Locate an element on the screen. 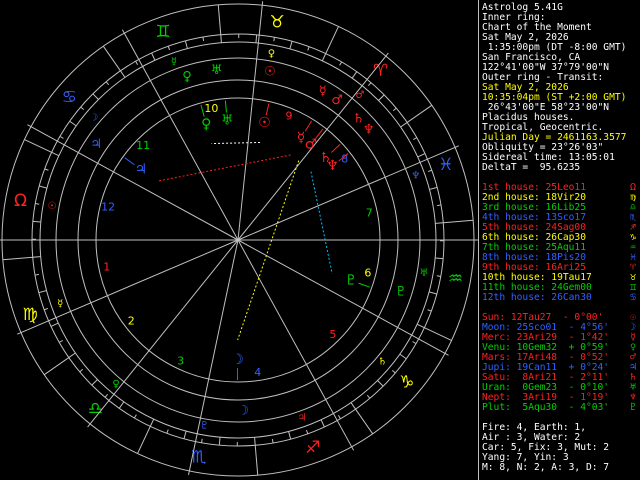 This screenshot has width=640, height=480. natal-planet-glyph: ☽ is located at coordinates (237, 360).